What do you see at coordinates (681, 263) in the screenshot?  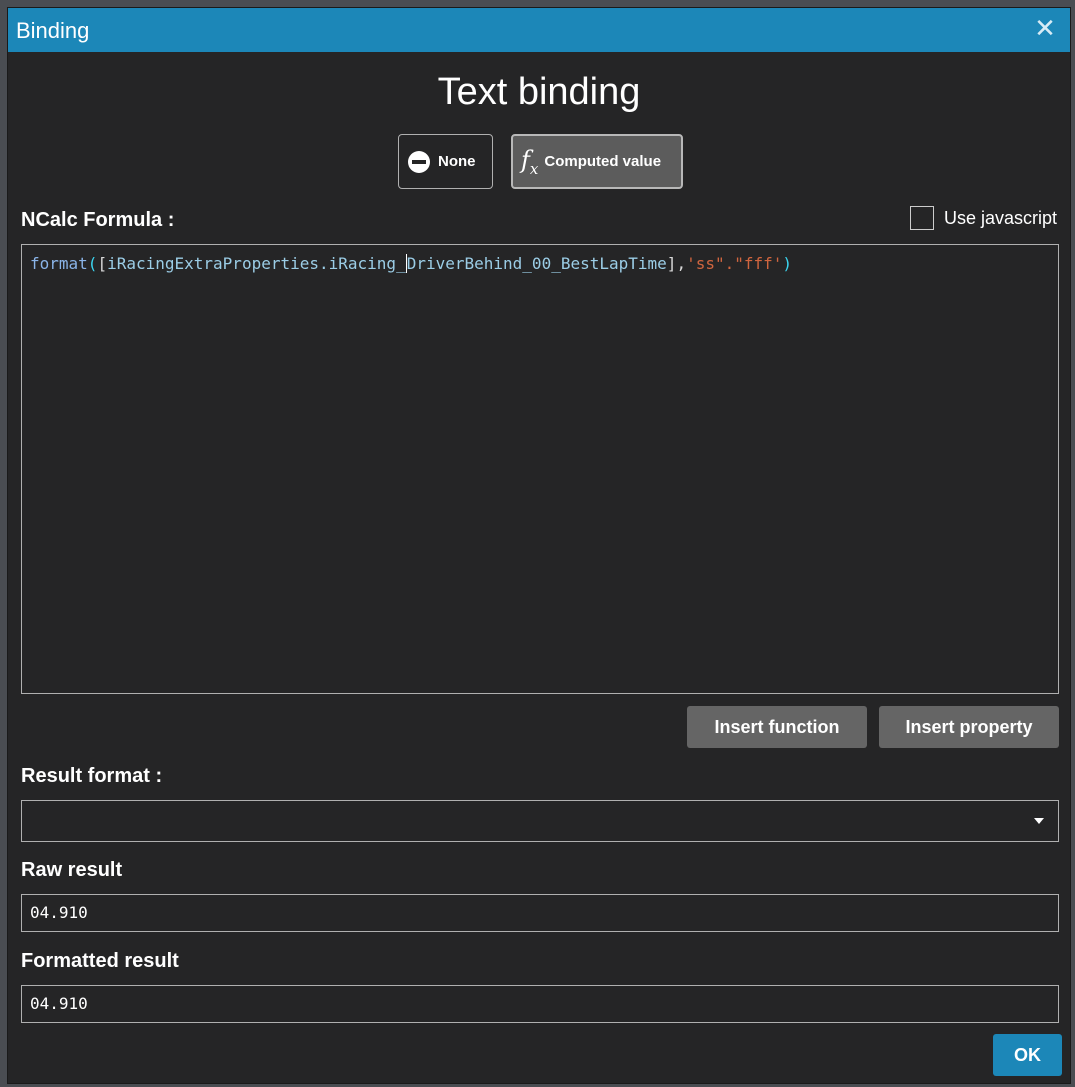 I see `formula-comma: ,` at bounding box center [681, 263].